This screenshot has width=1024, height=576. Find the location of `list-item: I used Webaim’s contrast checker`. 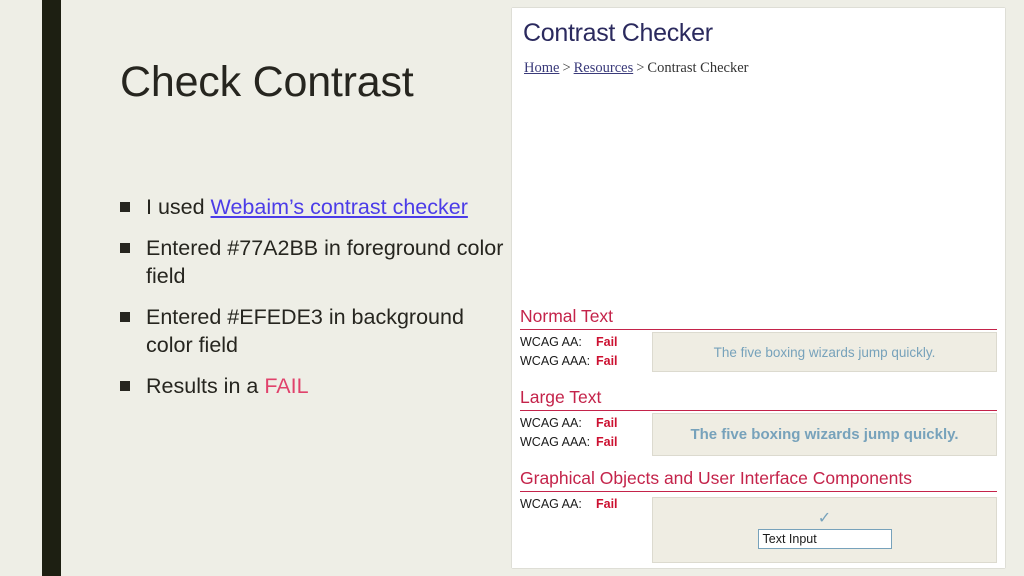

list-item: I used Webaim’s contrast checker is located at coordinates (317, 207).